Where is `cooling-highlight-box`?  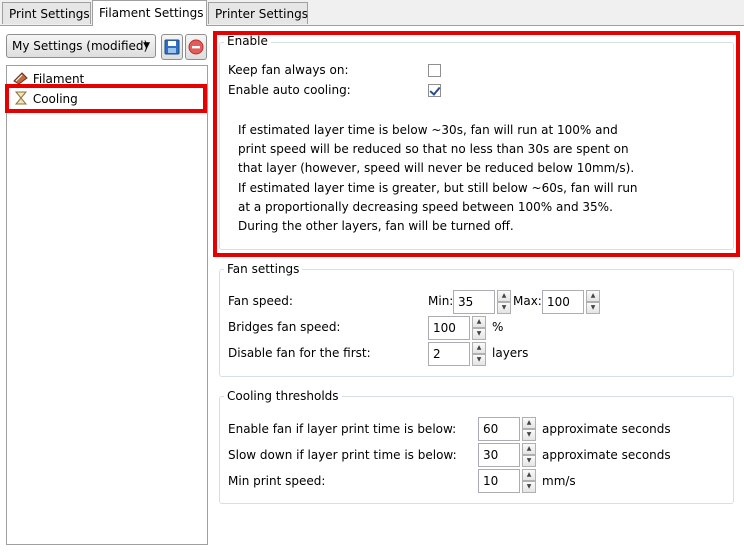 cooling-highlight-box is located at coordinates (106, 98).